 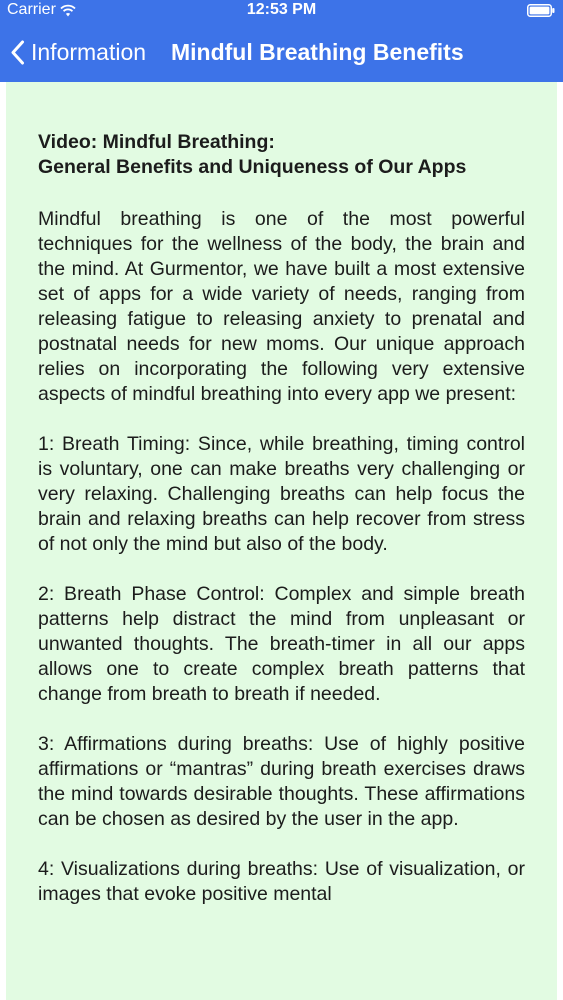 I want to click on back-button-label: Information, so click(x=89, y=51).